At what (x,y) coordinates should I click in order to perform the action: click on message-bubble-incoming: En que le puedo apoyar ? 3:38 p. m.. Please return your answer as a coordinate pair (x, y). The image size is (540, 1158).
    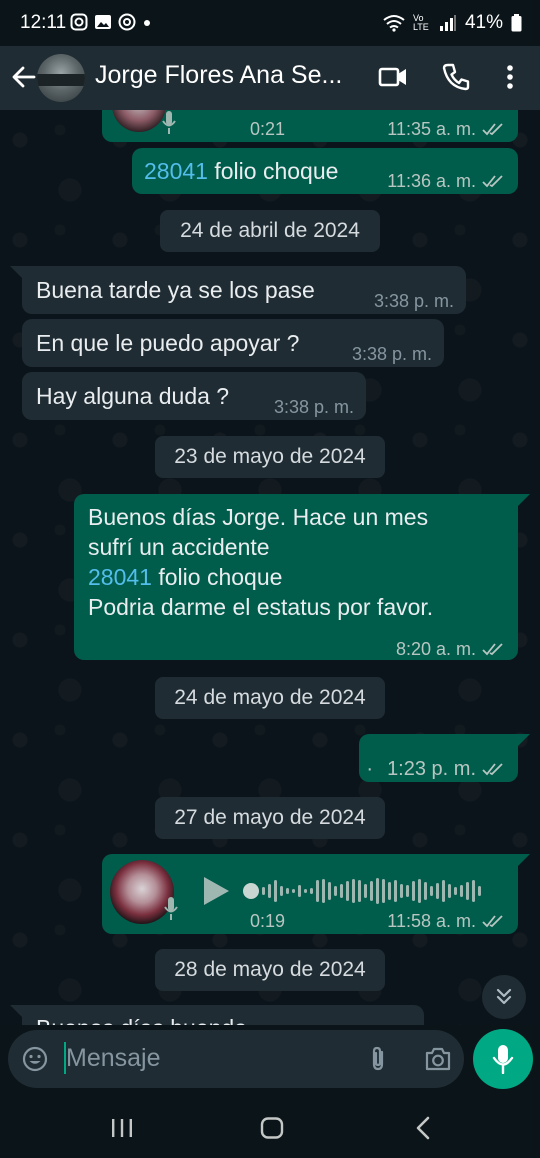
    Looking at the image, I should click on (233, 343).